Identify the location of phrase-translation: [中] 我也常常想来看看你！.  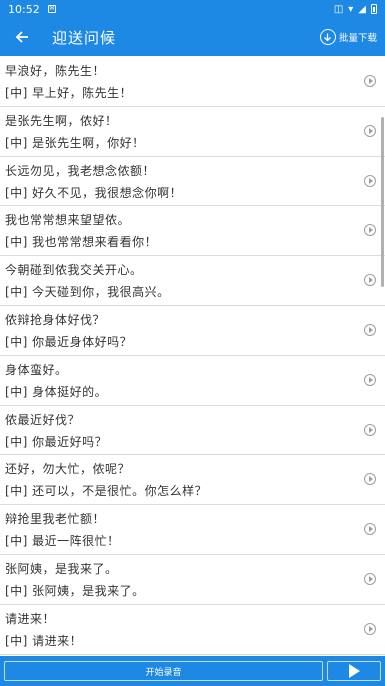
(81, 242).